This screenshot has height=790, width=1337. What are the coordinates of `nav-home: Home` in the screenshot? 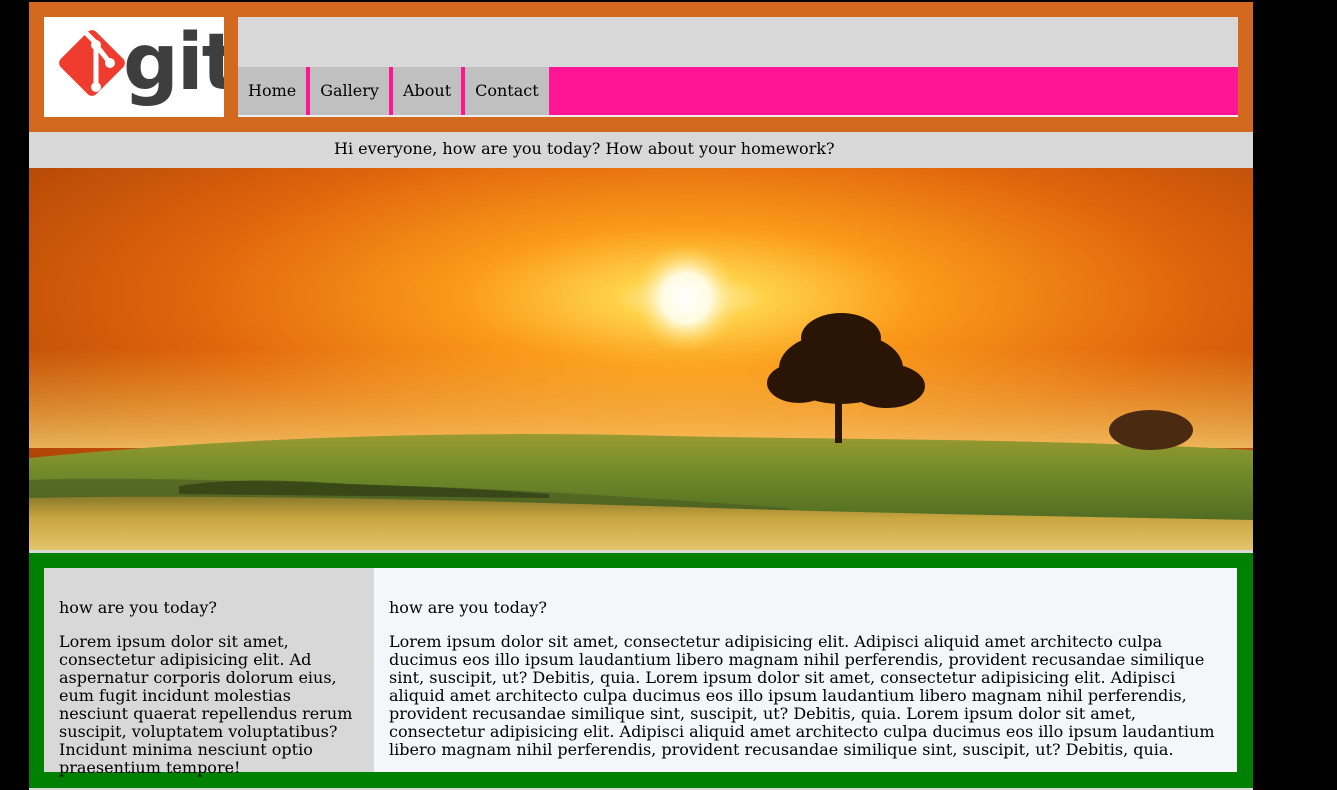 It's located at (272, 91).